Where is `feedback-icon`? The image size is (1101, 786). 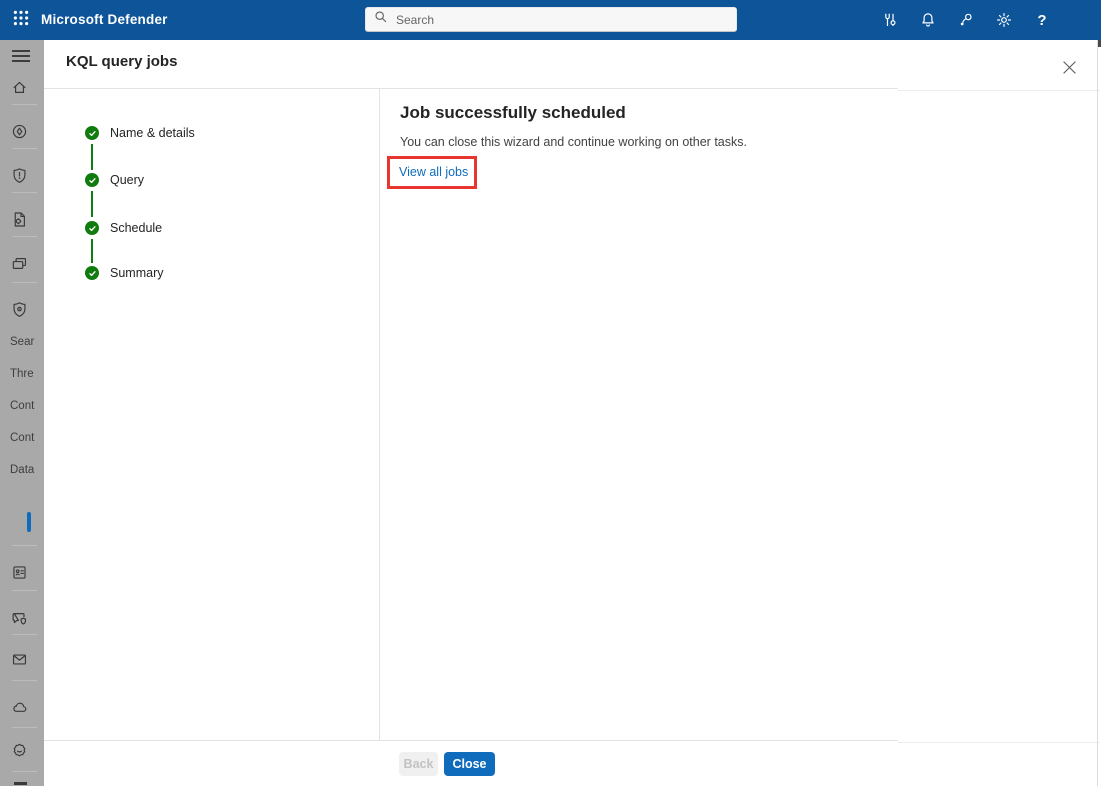
feedback-icon is located at coordinates (966, 20).